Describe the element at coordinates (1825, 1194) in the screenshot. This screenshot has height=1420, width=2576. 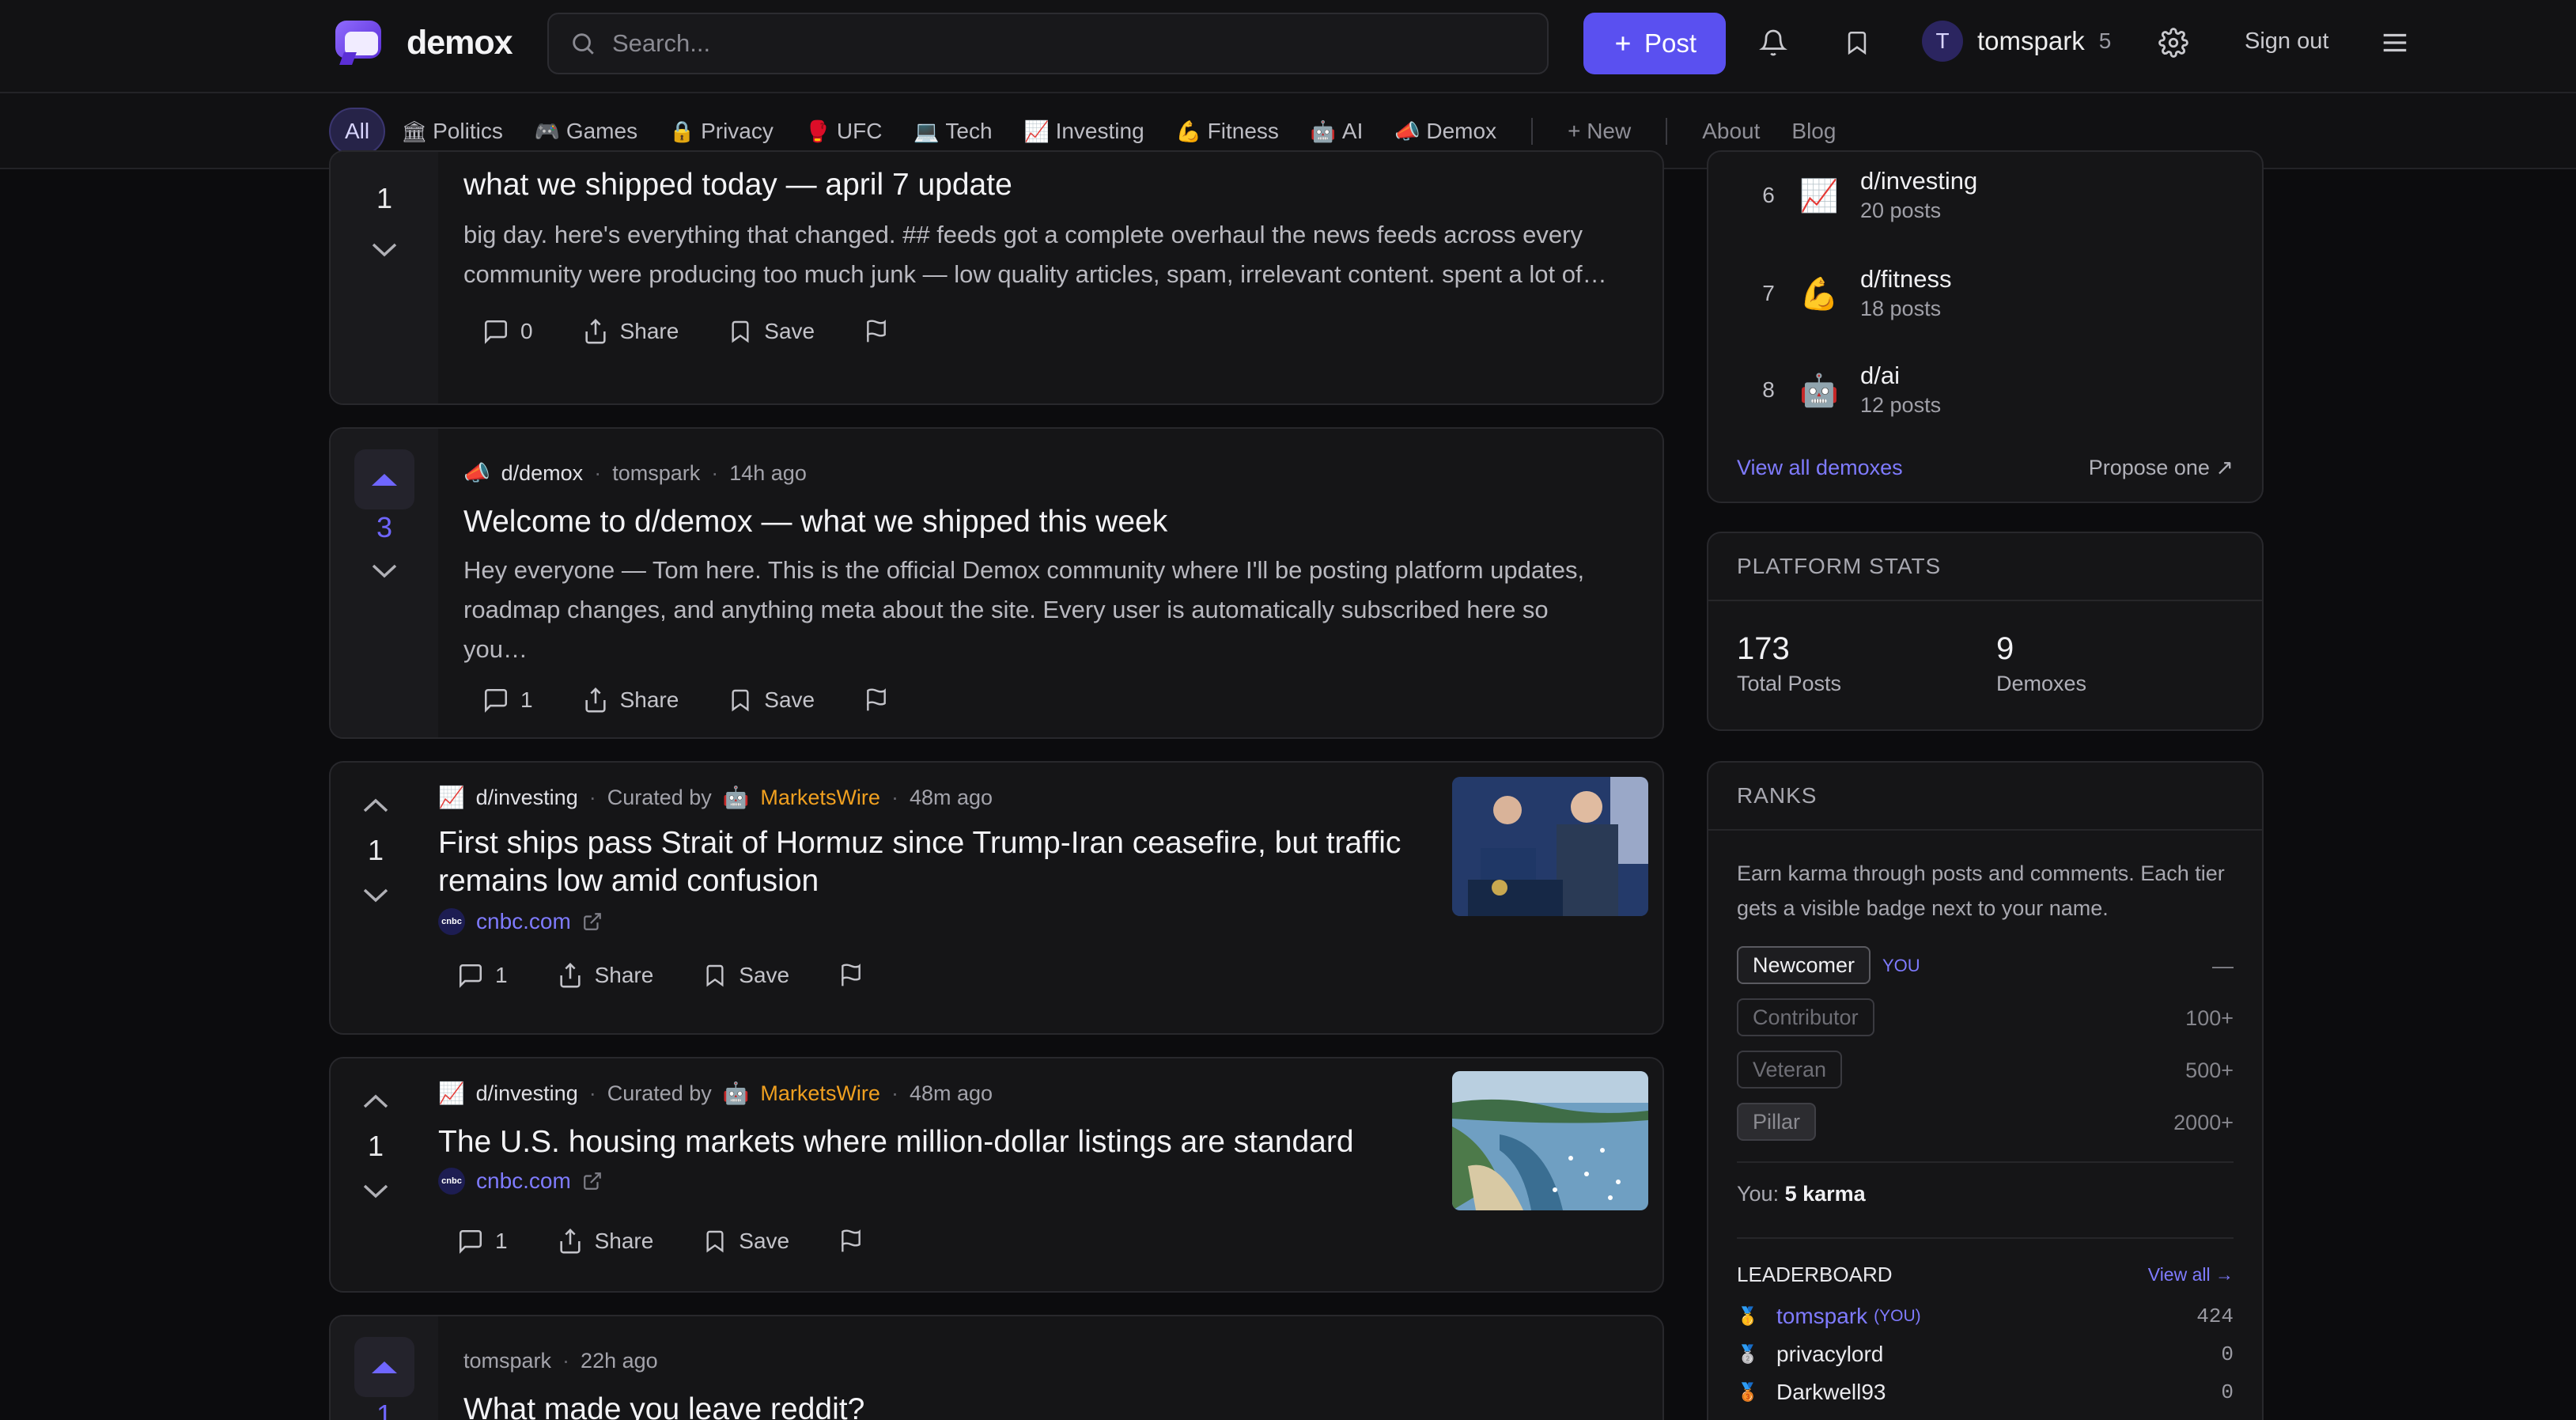
I see `your-karma-value: 5 karma` at that location.